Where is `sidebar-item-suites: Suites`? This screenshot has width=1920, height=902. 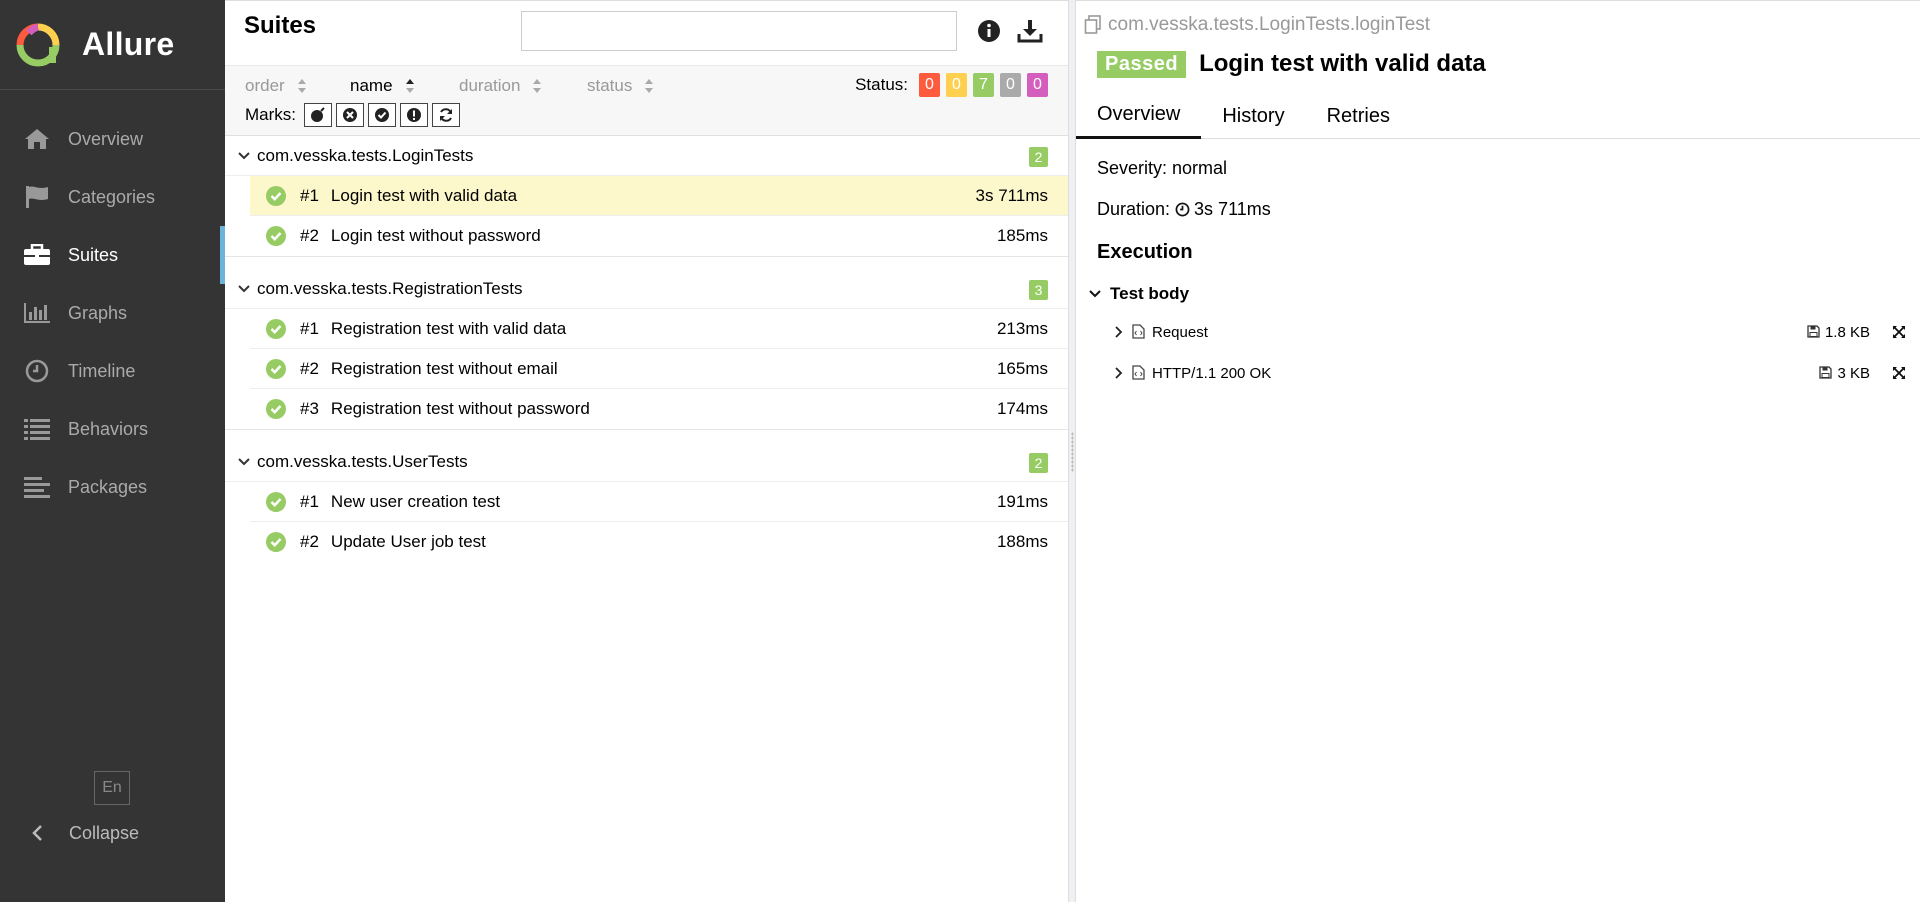
sidebar-item-suites: Suites is located at coordinates (112, 255).